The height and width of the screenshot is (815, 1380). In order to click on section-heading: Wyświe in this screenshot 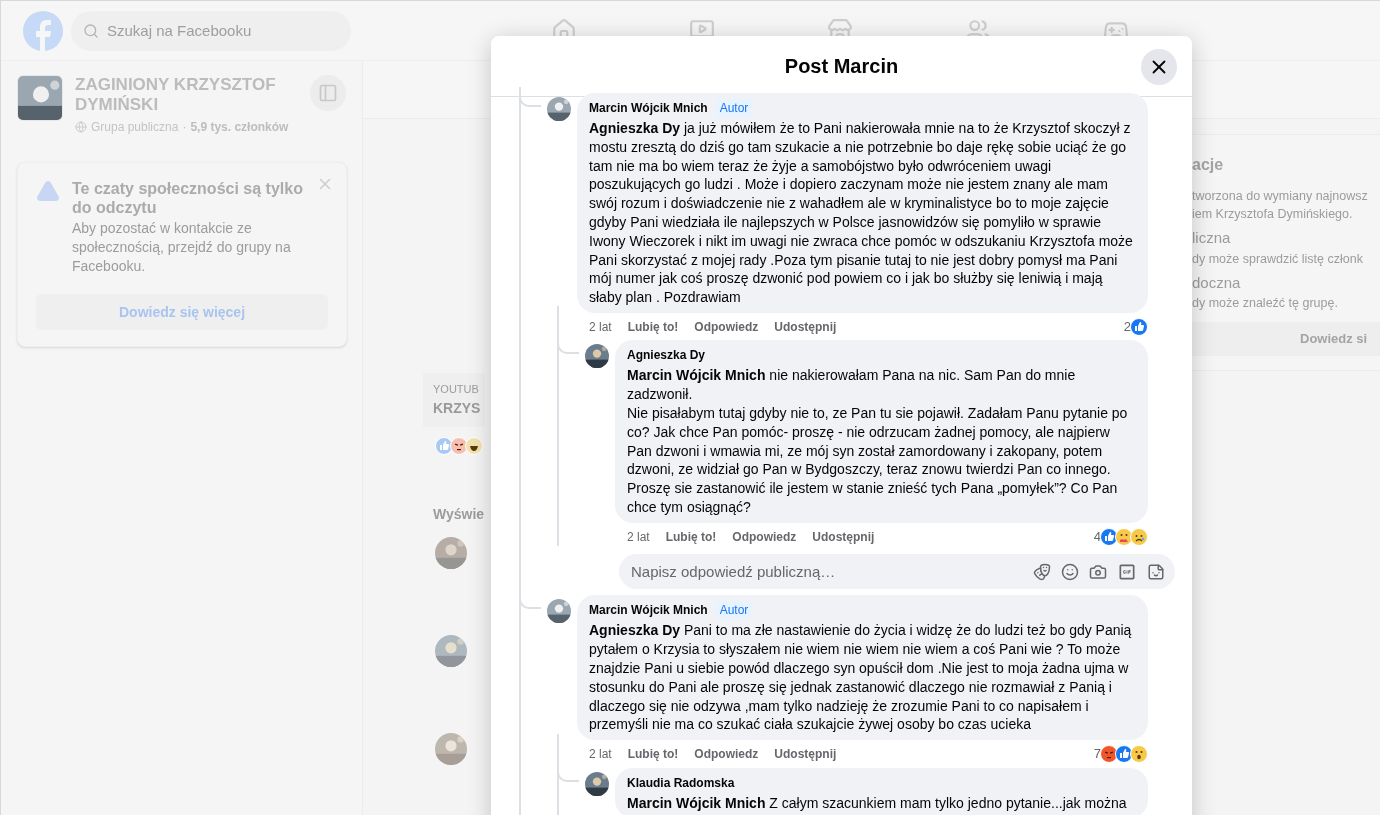, I will do `click(458, 513)`.